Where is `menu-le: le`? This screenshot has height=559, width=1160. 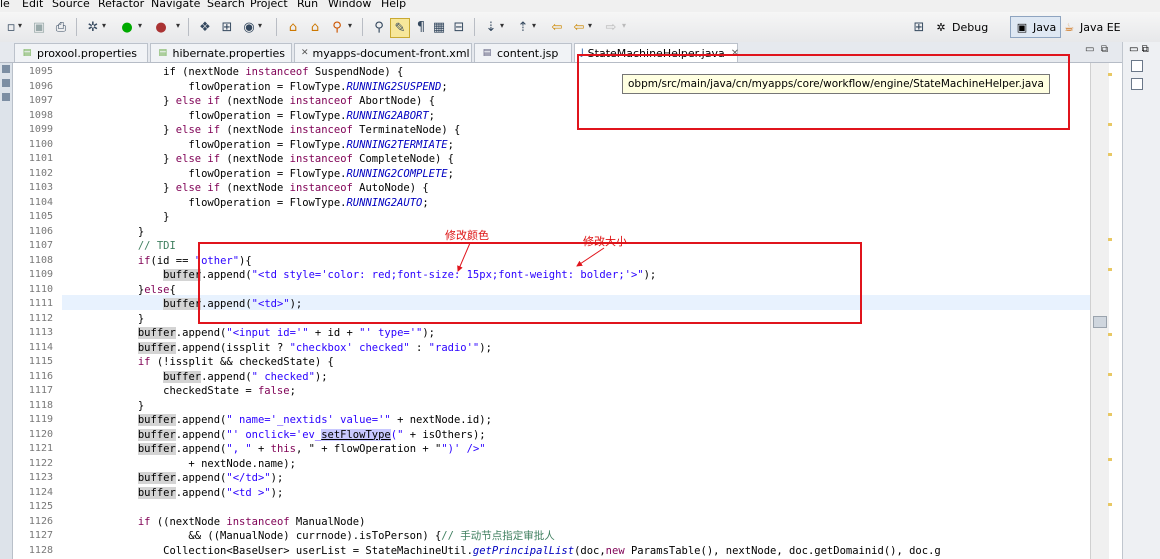 menu-le: le is located at coordinates (5, 5).